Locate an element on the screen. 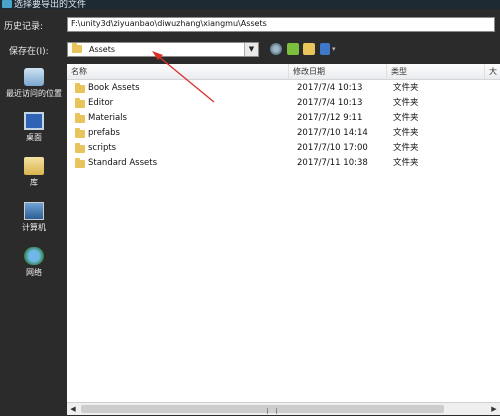 The width and height of the screenshot is (500, 416). libraries-icon is located at coordinates (34, 166).